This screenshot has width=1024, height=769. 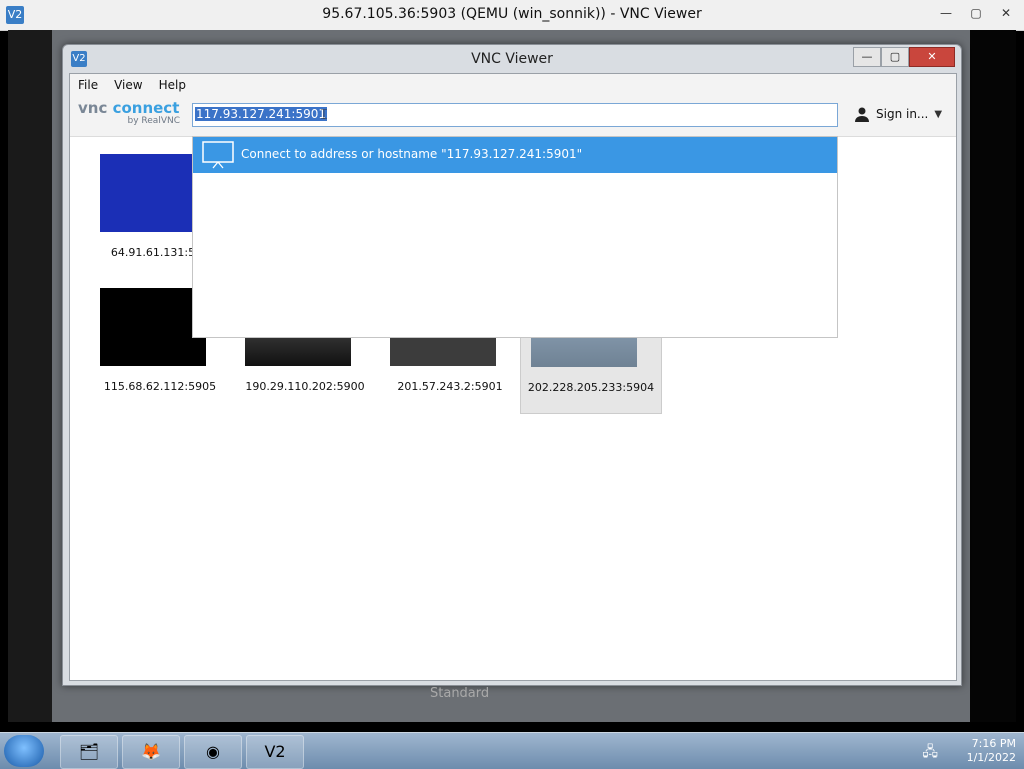 I want to click on network-icon: 🖧, so click(x=930, y=753).